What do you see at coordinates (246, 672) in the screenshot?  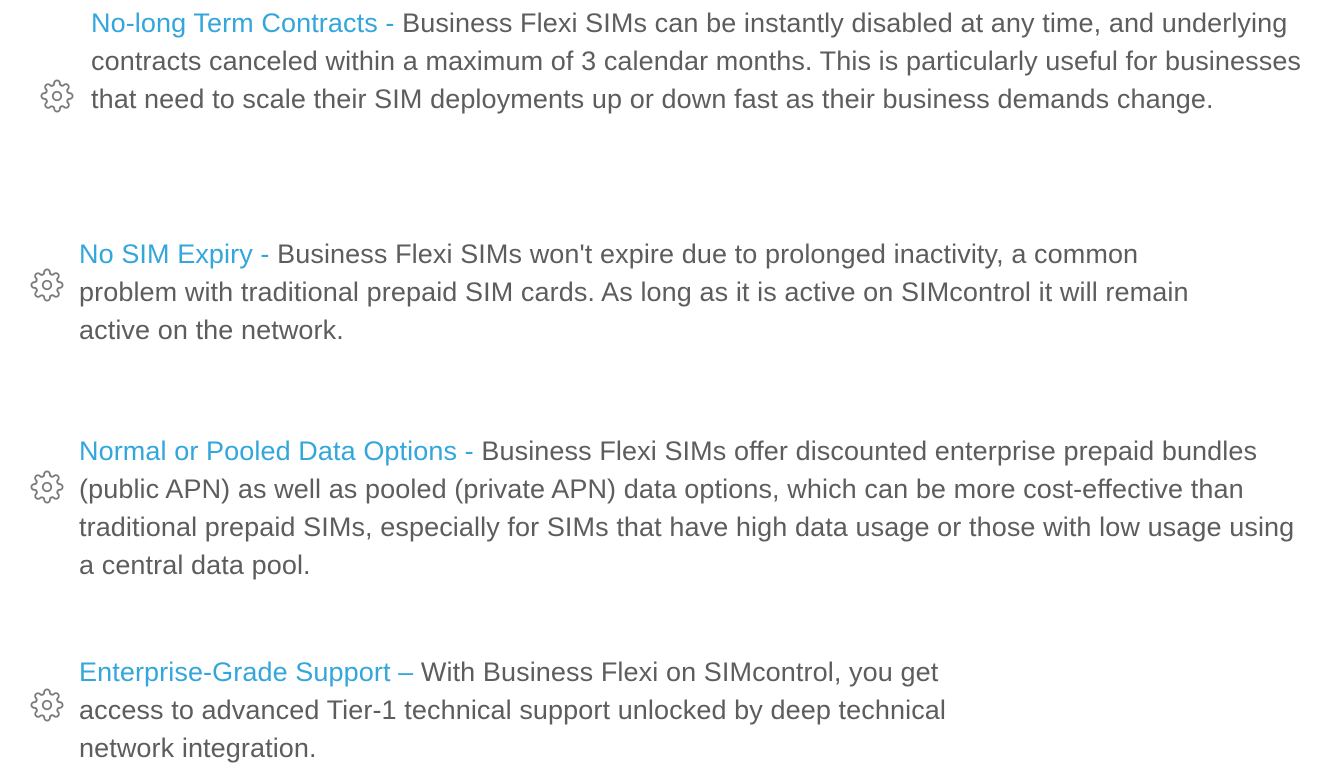 I see `feature-title: Enterprise-Grade Support –` at bounding box center [246, 672].